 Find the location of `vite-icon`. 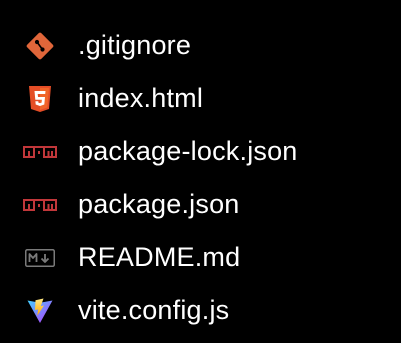

vite-icon is located at coordinates (40, 311).